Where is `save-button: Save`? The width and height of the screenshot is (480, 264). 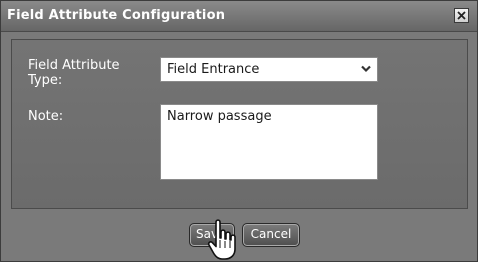 save-button: Save is located at coordinates (212, 235).